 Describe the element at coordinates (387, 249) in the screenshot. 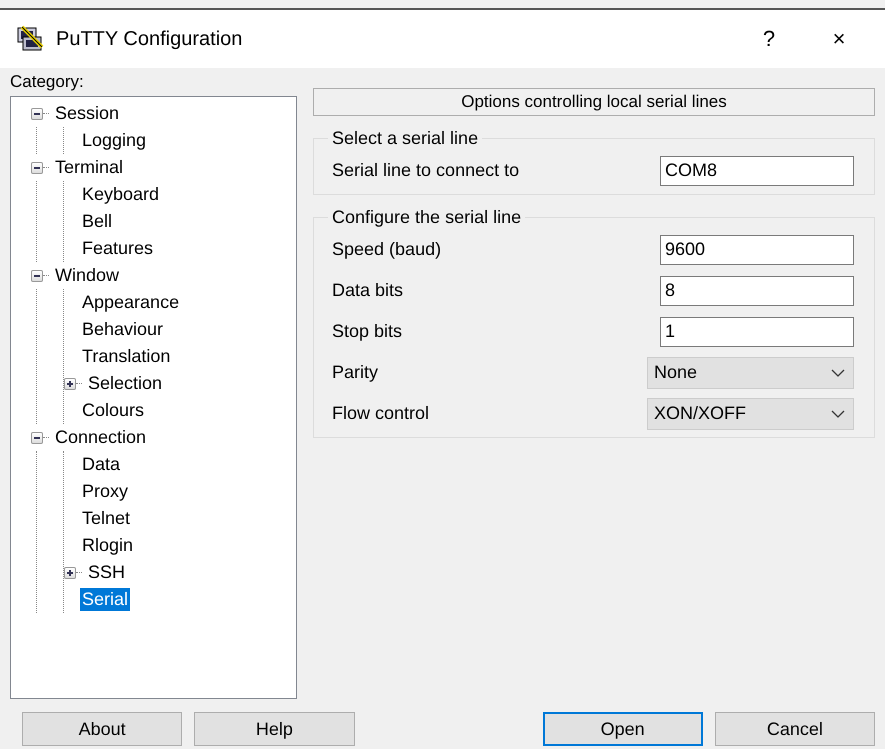

I see `field-label: Speed (baud)` at that location.